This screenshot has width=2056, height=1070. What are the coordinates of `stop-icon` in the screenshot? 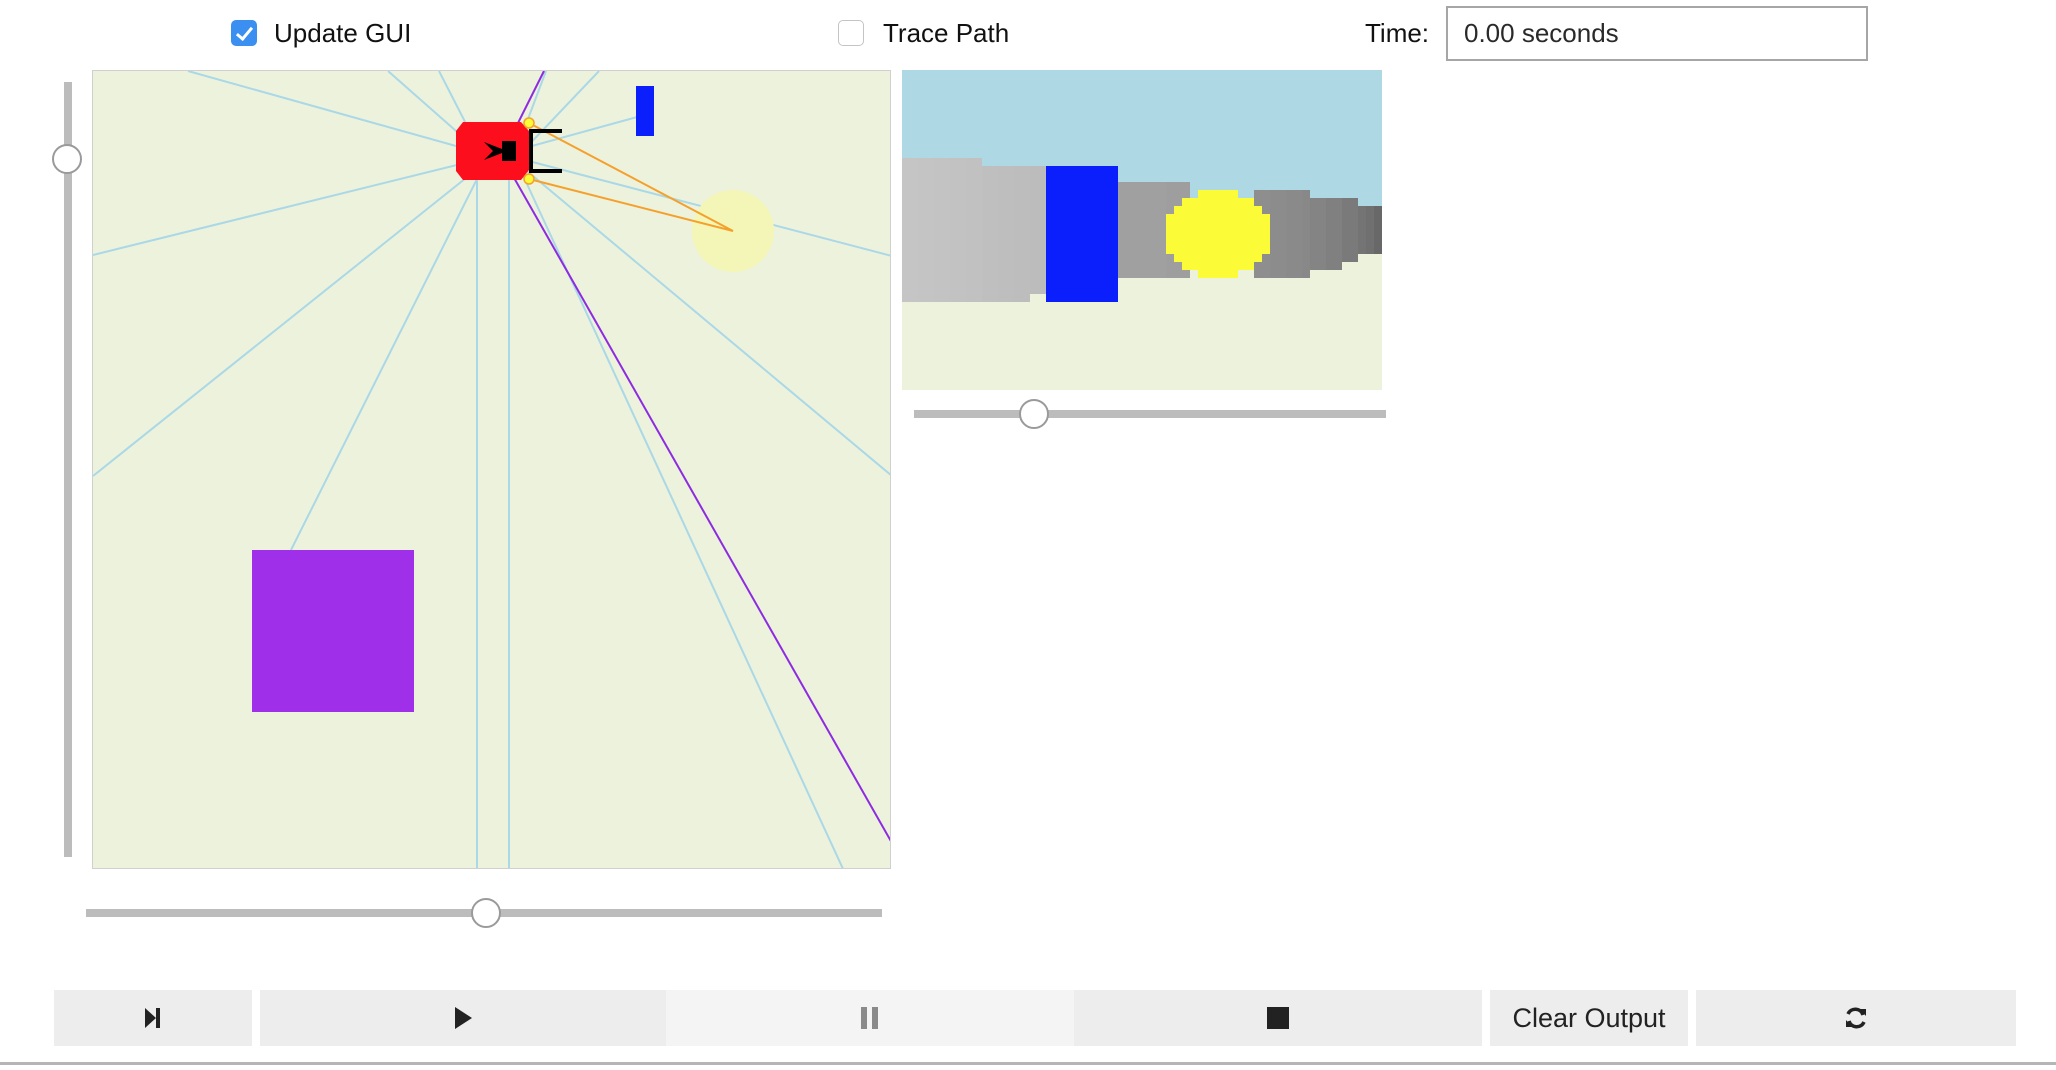 It's located at (1278, 1018).